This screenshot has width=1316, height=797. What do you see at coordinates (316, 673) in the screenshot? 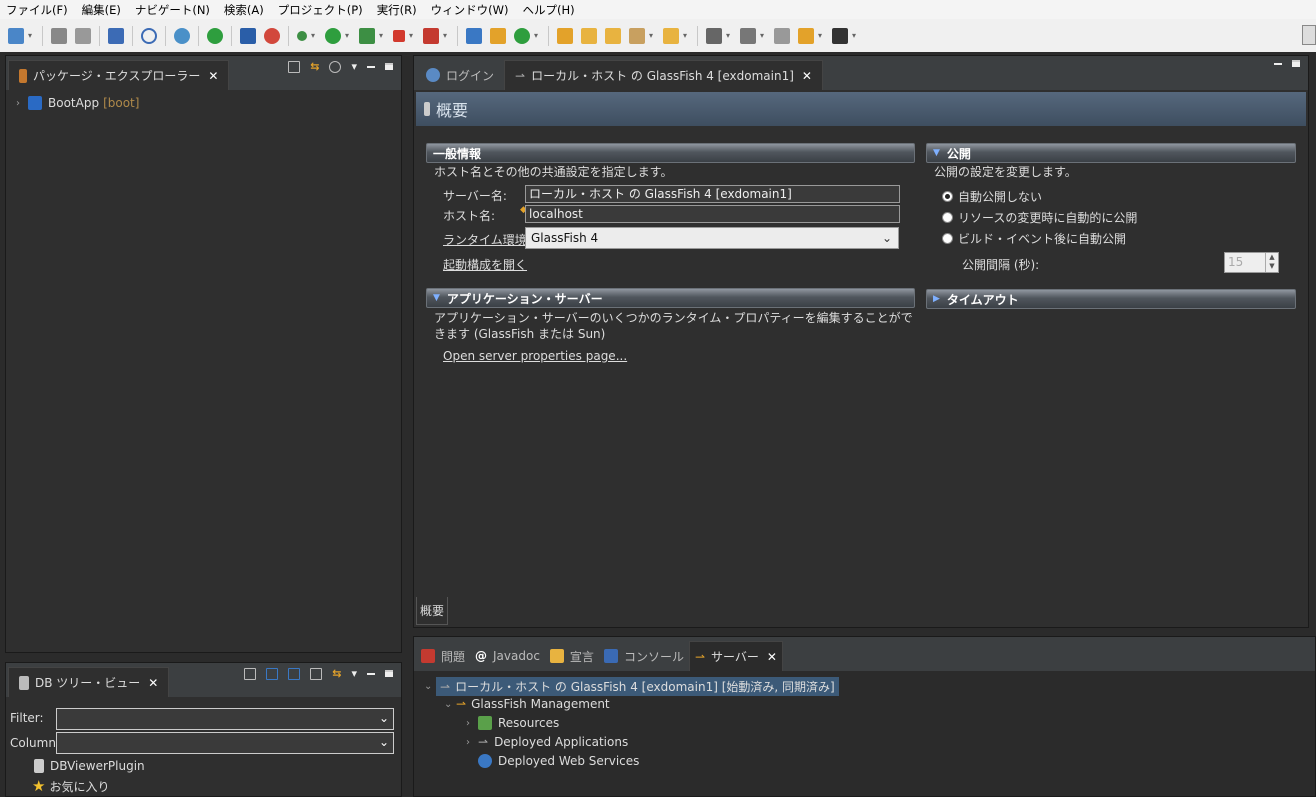
I see `collapse-all-icon` at bounding box center [316, 673].